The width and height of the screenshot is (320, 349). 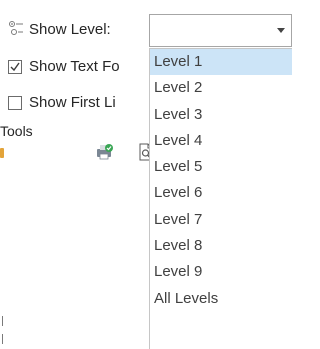 What do you see at coordinates (89, 102) in the screenshot?
I see `show-first-line-label: Show First Li` at bounding box center [89, 102].